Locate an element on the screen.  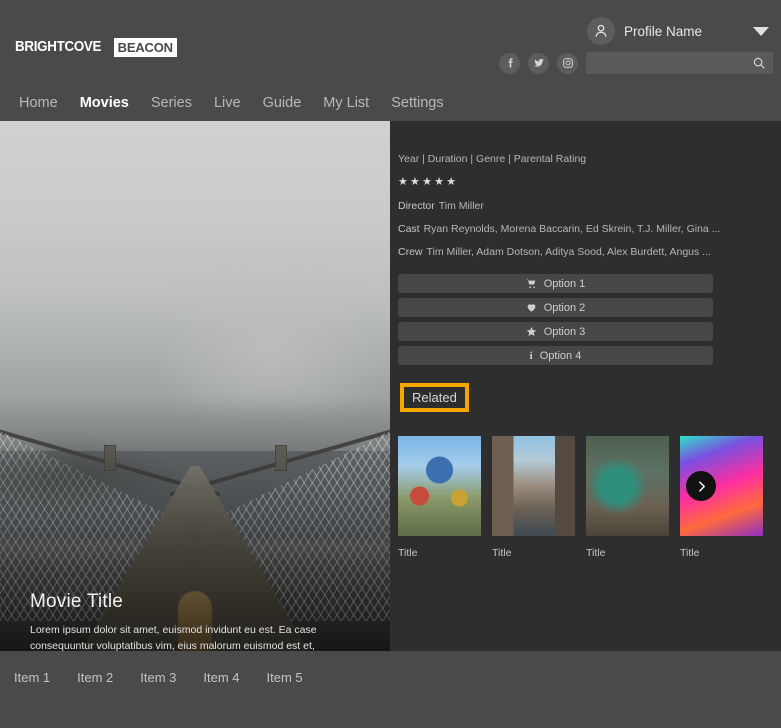
heart-icon is located at coordinates (531, 307).